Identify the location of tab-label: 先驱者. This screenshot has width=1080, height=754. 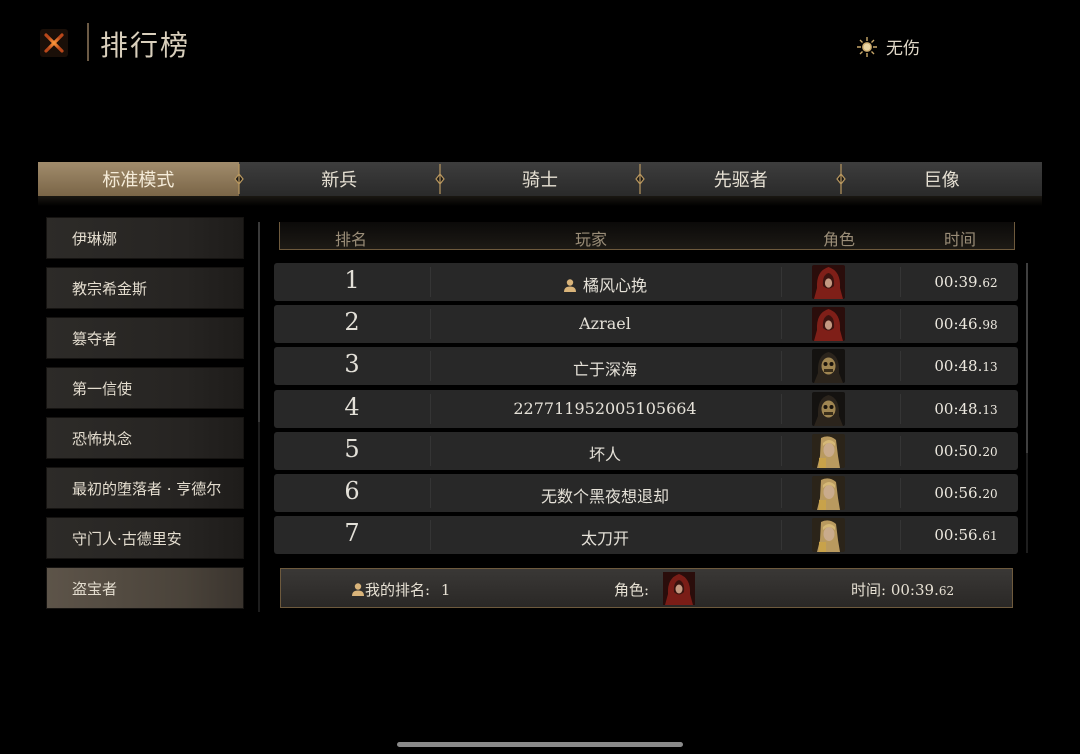
(740, 180).